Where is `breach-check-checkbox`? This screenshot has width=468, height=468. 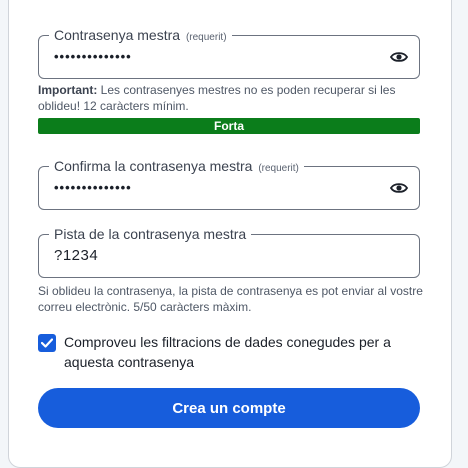 breach-check-checkbox is located at coordinates (47, 343).